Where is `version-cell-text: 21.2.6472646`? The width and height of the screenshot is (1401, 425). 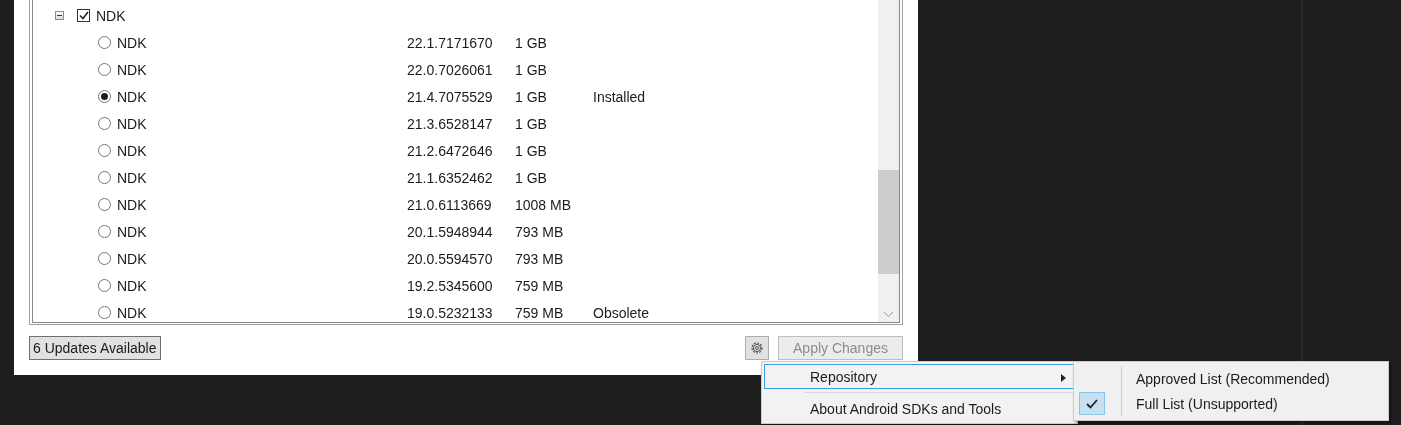 version-cell-text: 21.2.6472646 is located at coordinates (450, 150).